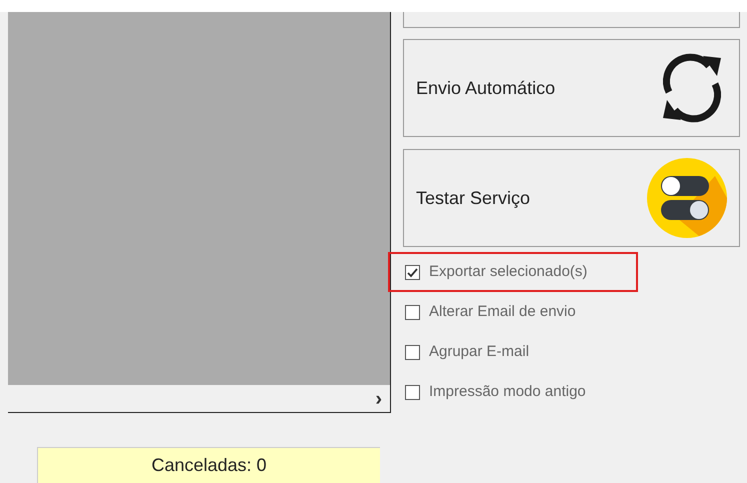 The image size is (747, 483). I want to click on status-label: Canceladas: 0, so click(208, 465).